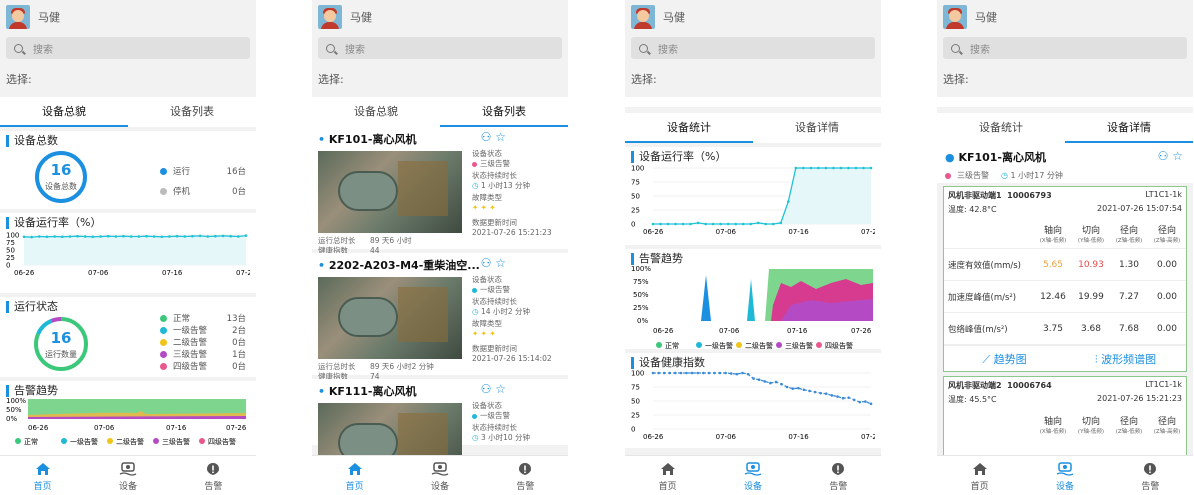 The width and height of the screenshot is (1194, 495). I want to click on sensor-header-row: 轴向 (X轴-低频) 切向 (Y轴-低频) 径向 (Z轴-低频) 径向 (Z轴-高频), so click(1065, 234).